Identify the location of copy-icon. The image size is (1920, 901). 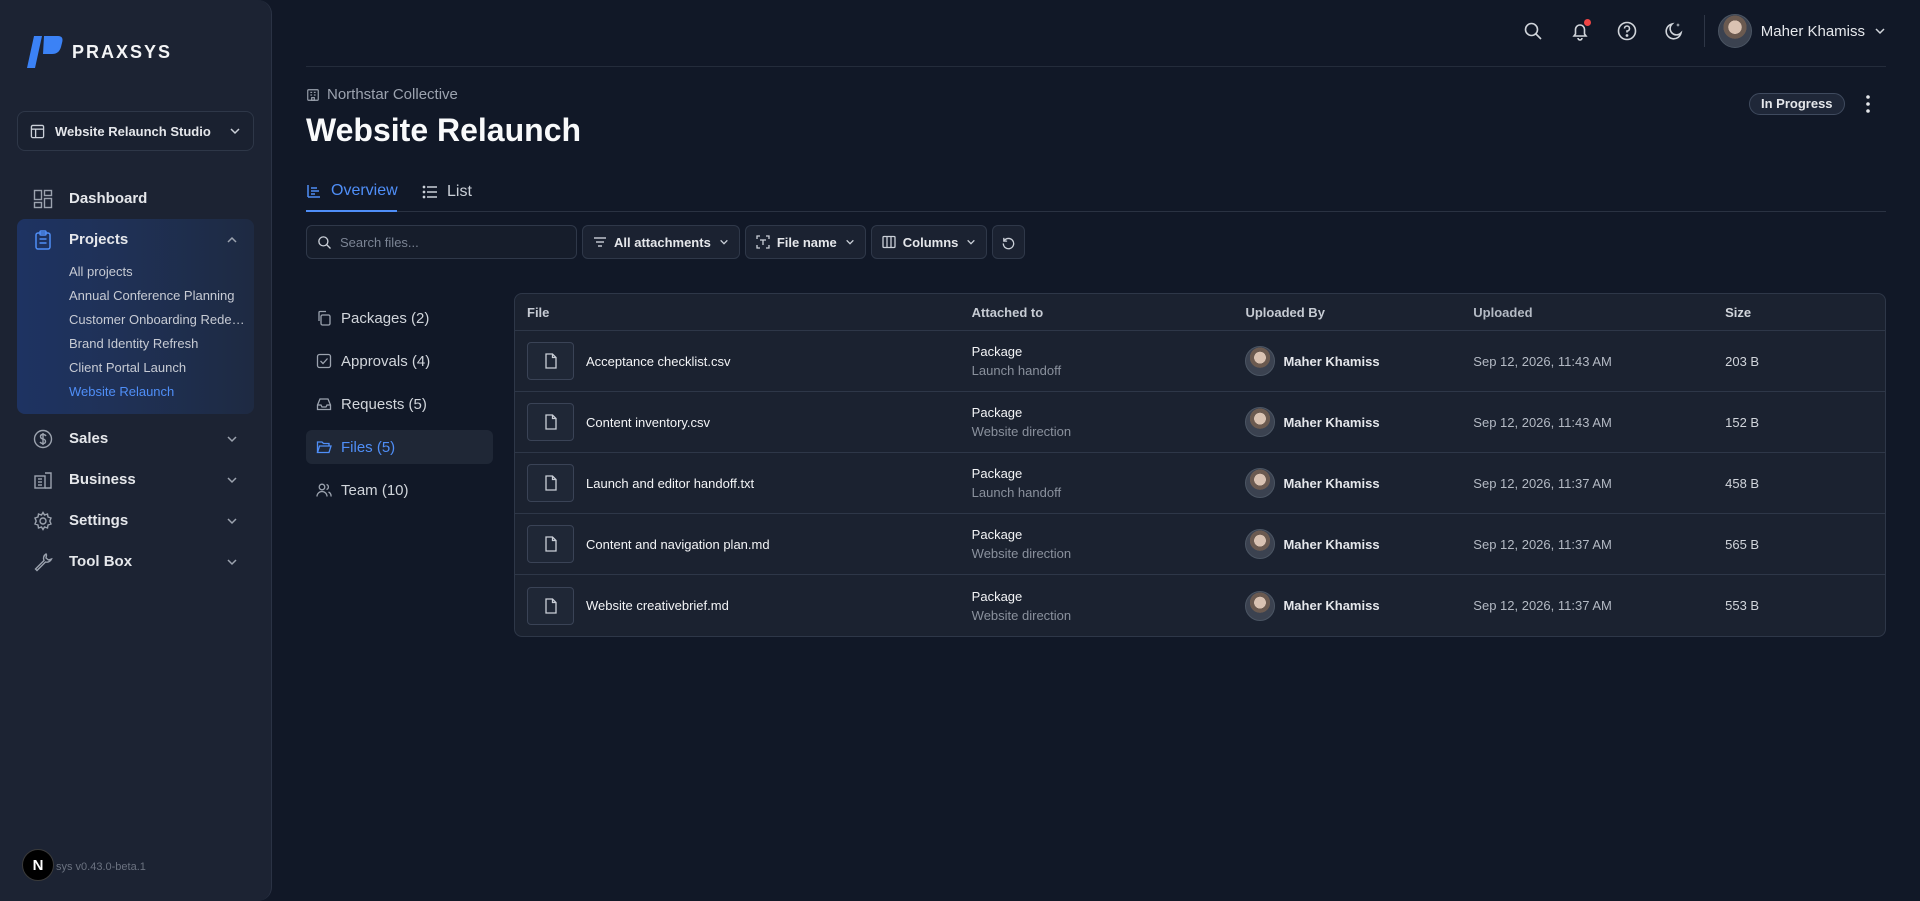
(324, 318).